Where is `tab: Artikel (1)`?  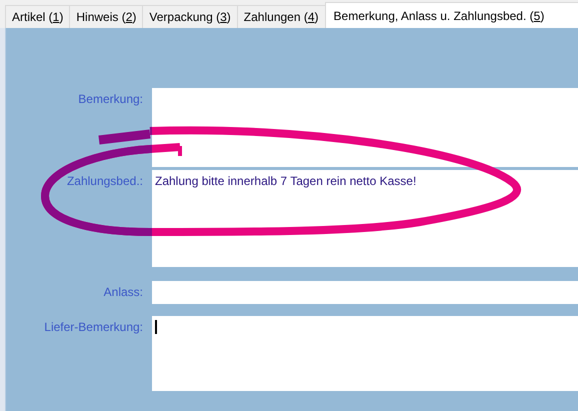 tab: Artikel (1) is located at coordinates (37, 16).